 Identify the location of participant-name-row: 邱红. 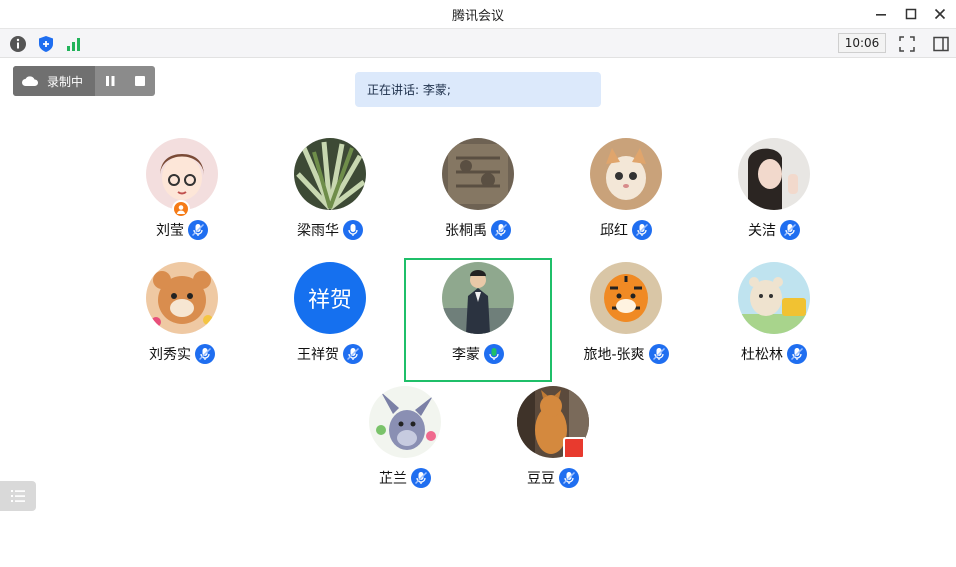
(626, 230).